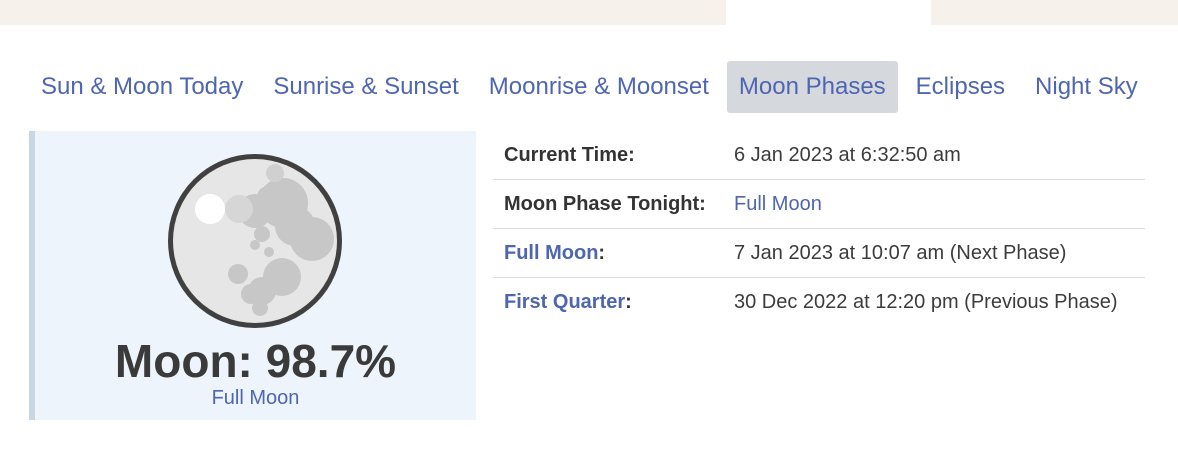 The image size is (1178, 449). I want to click on moon-phase-link: Full Moon, so click(255, 398).